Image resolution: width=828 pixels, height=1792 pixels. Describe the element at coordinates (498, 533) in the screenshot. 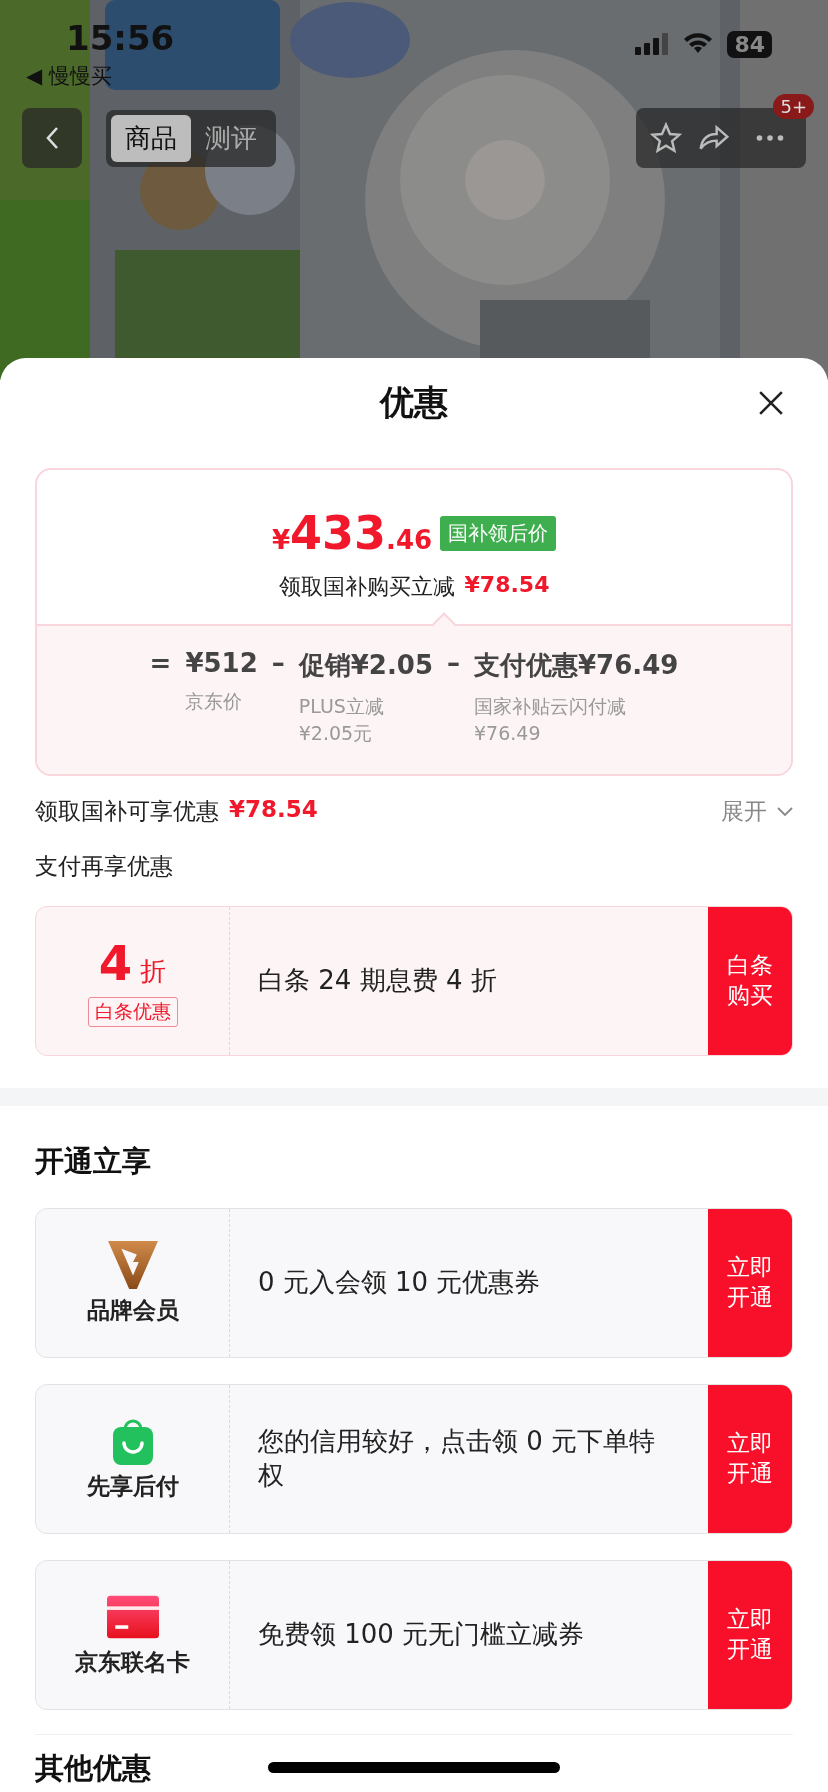

I see `price-tag: 国补领后价` at that location.